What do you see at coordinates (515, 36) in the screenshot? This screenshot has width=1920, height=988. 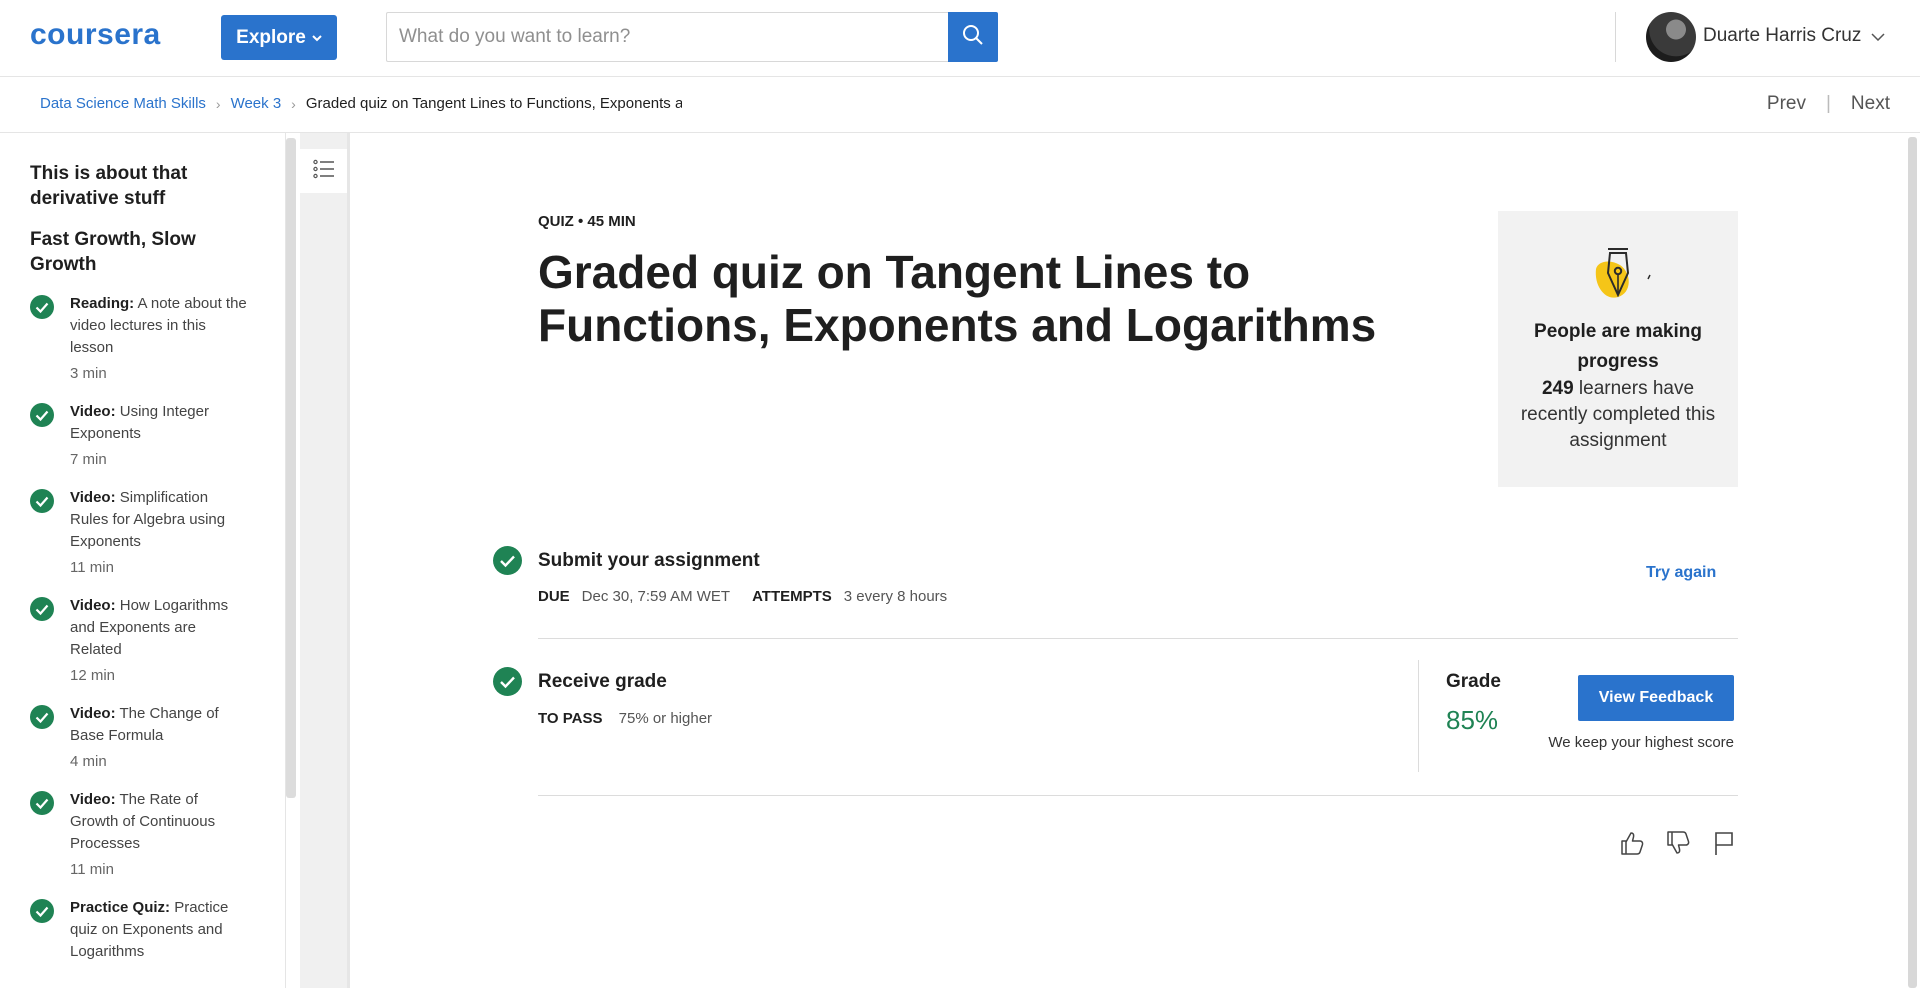 I see `search-placeholder: What do you want to learn?` at bounding box center [515, 36].